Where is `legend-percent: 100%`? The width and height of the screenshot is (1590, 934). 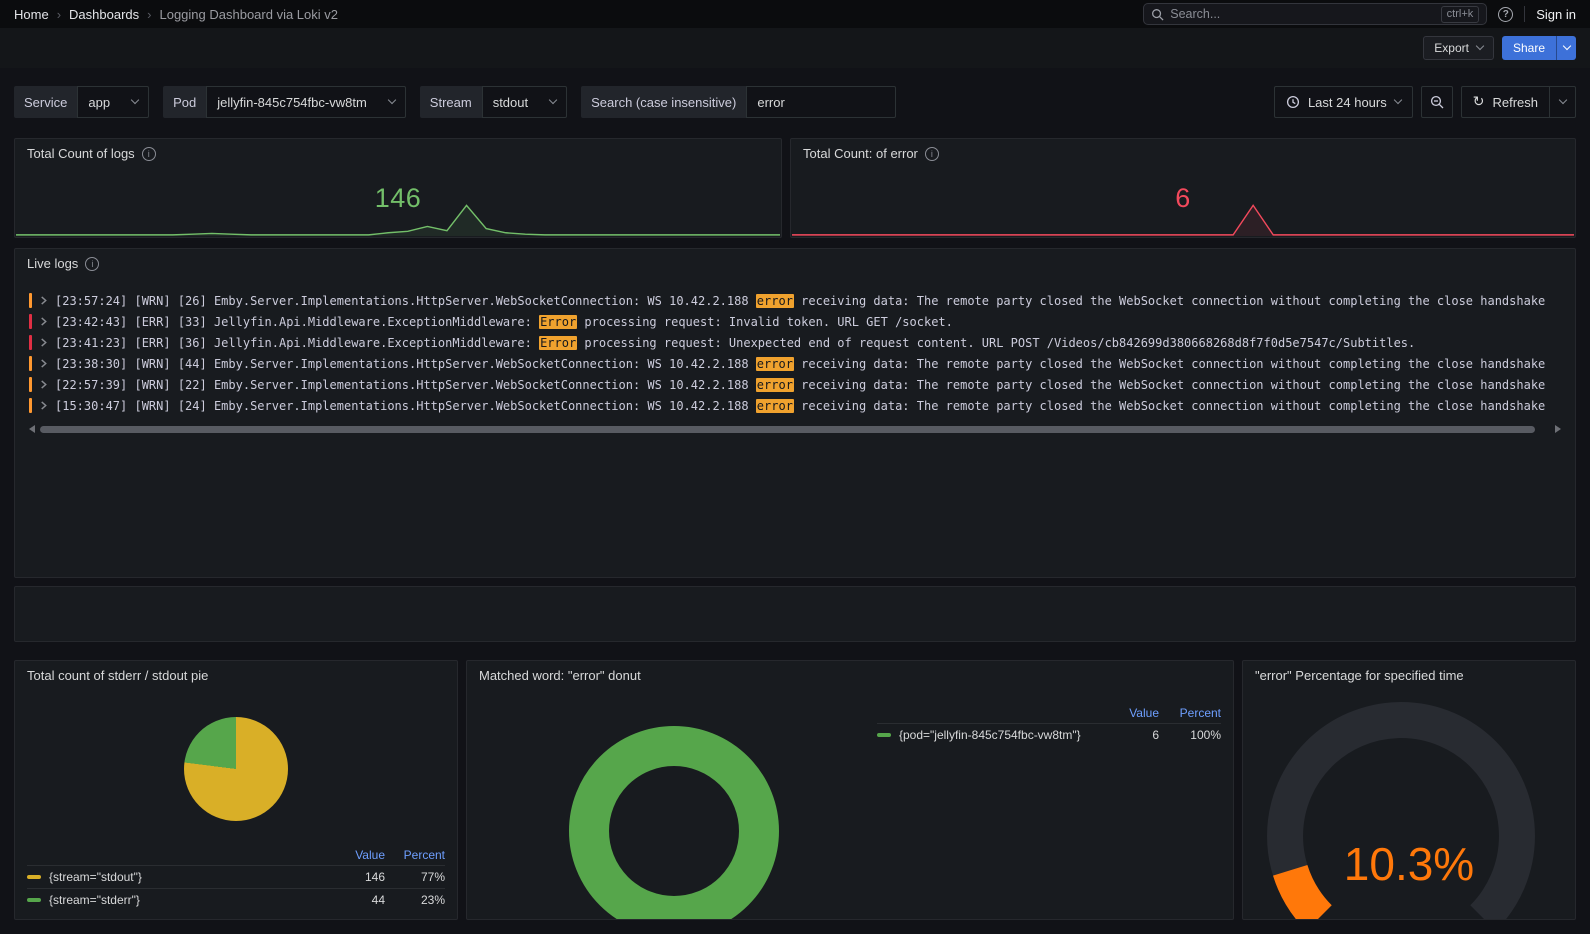 legend-percent: 100% is located at coordinates (1205, 735).